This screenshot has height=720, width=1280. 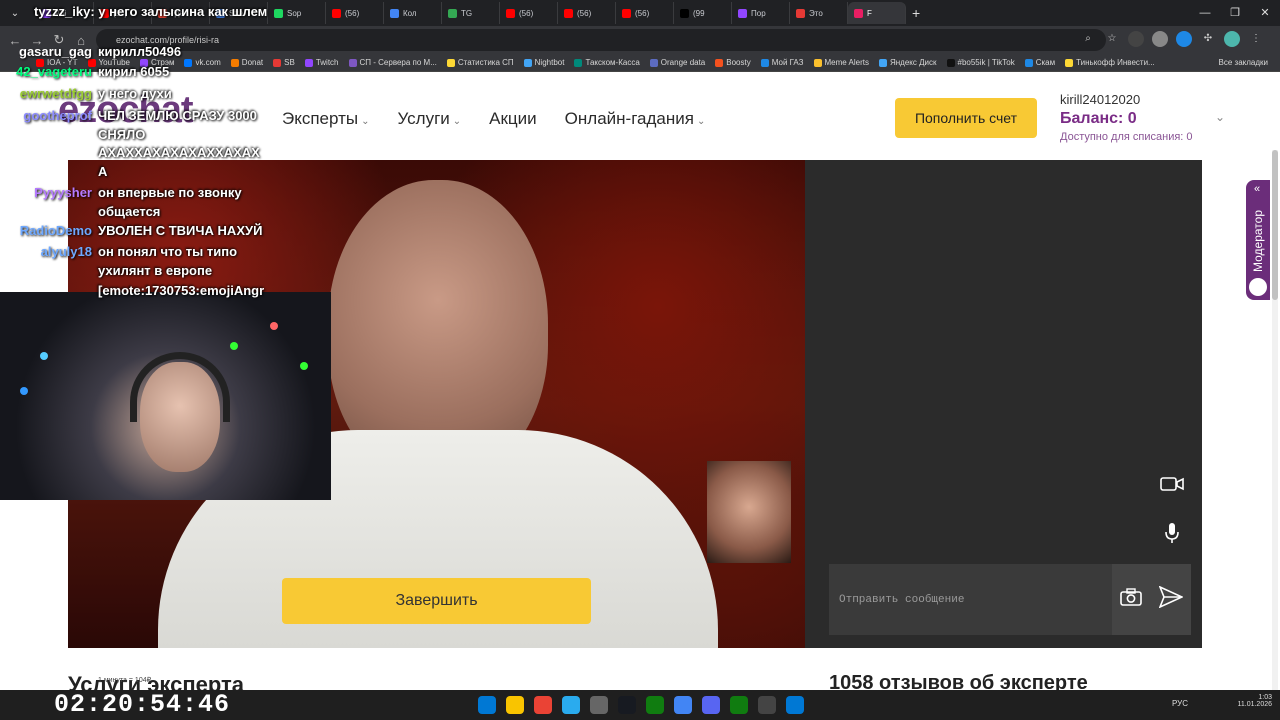 I want to click on all-bookmarks: Все закладки, so click(x=1243, y=63).